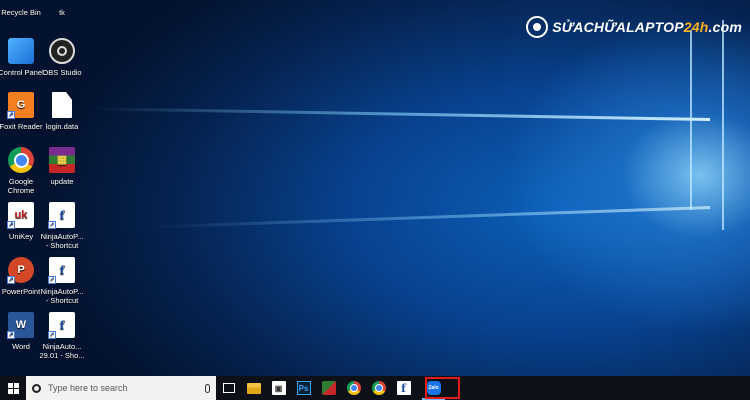 Image resolution: width=750 pixels, height=400 pixels. Describe the element at coordinates (20, 105) in the screenshot. I see `foxit-reader-icon: G ↗` at that location.